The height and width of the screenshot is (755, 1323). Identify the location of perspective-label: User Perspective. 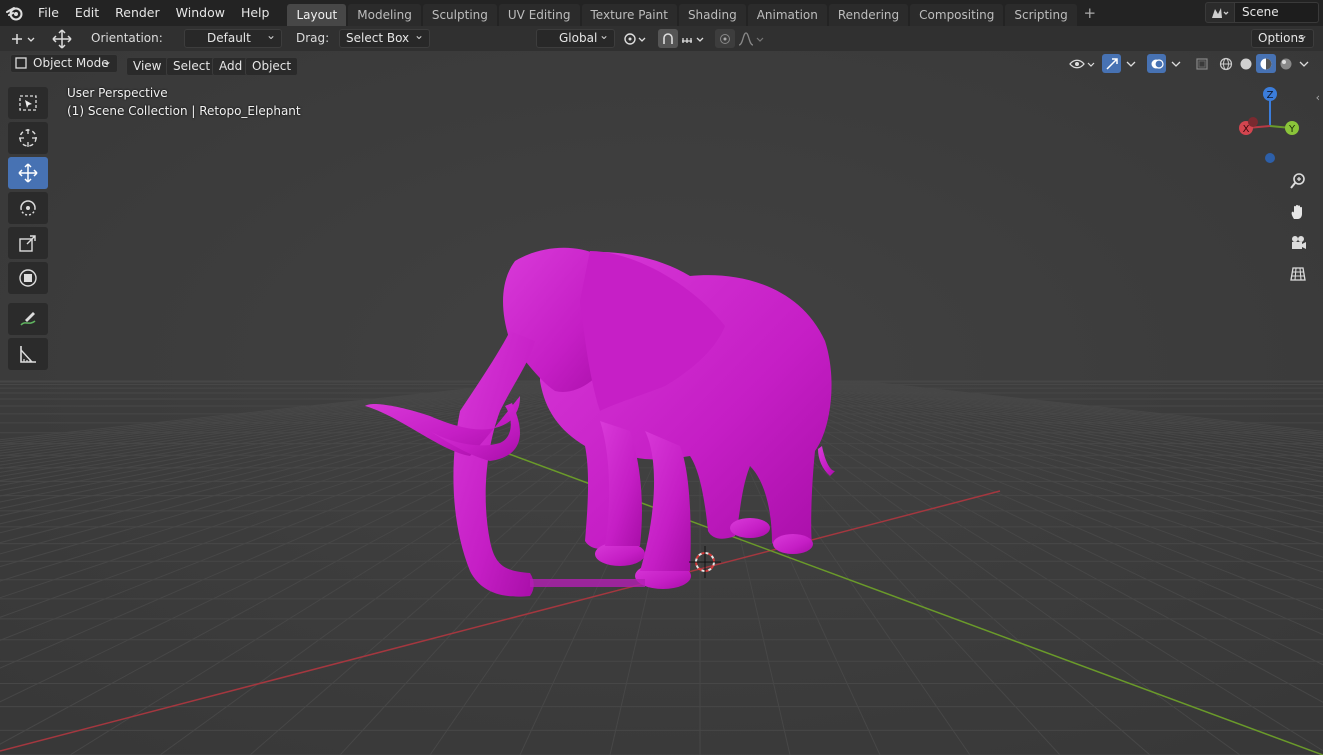
(117, 93).